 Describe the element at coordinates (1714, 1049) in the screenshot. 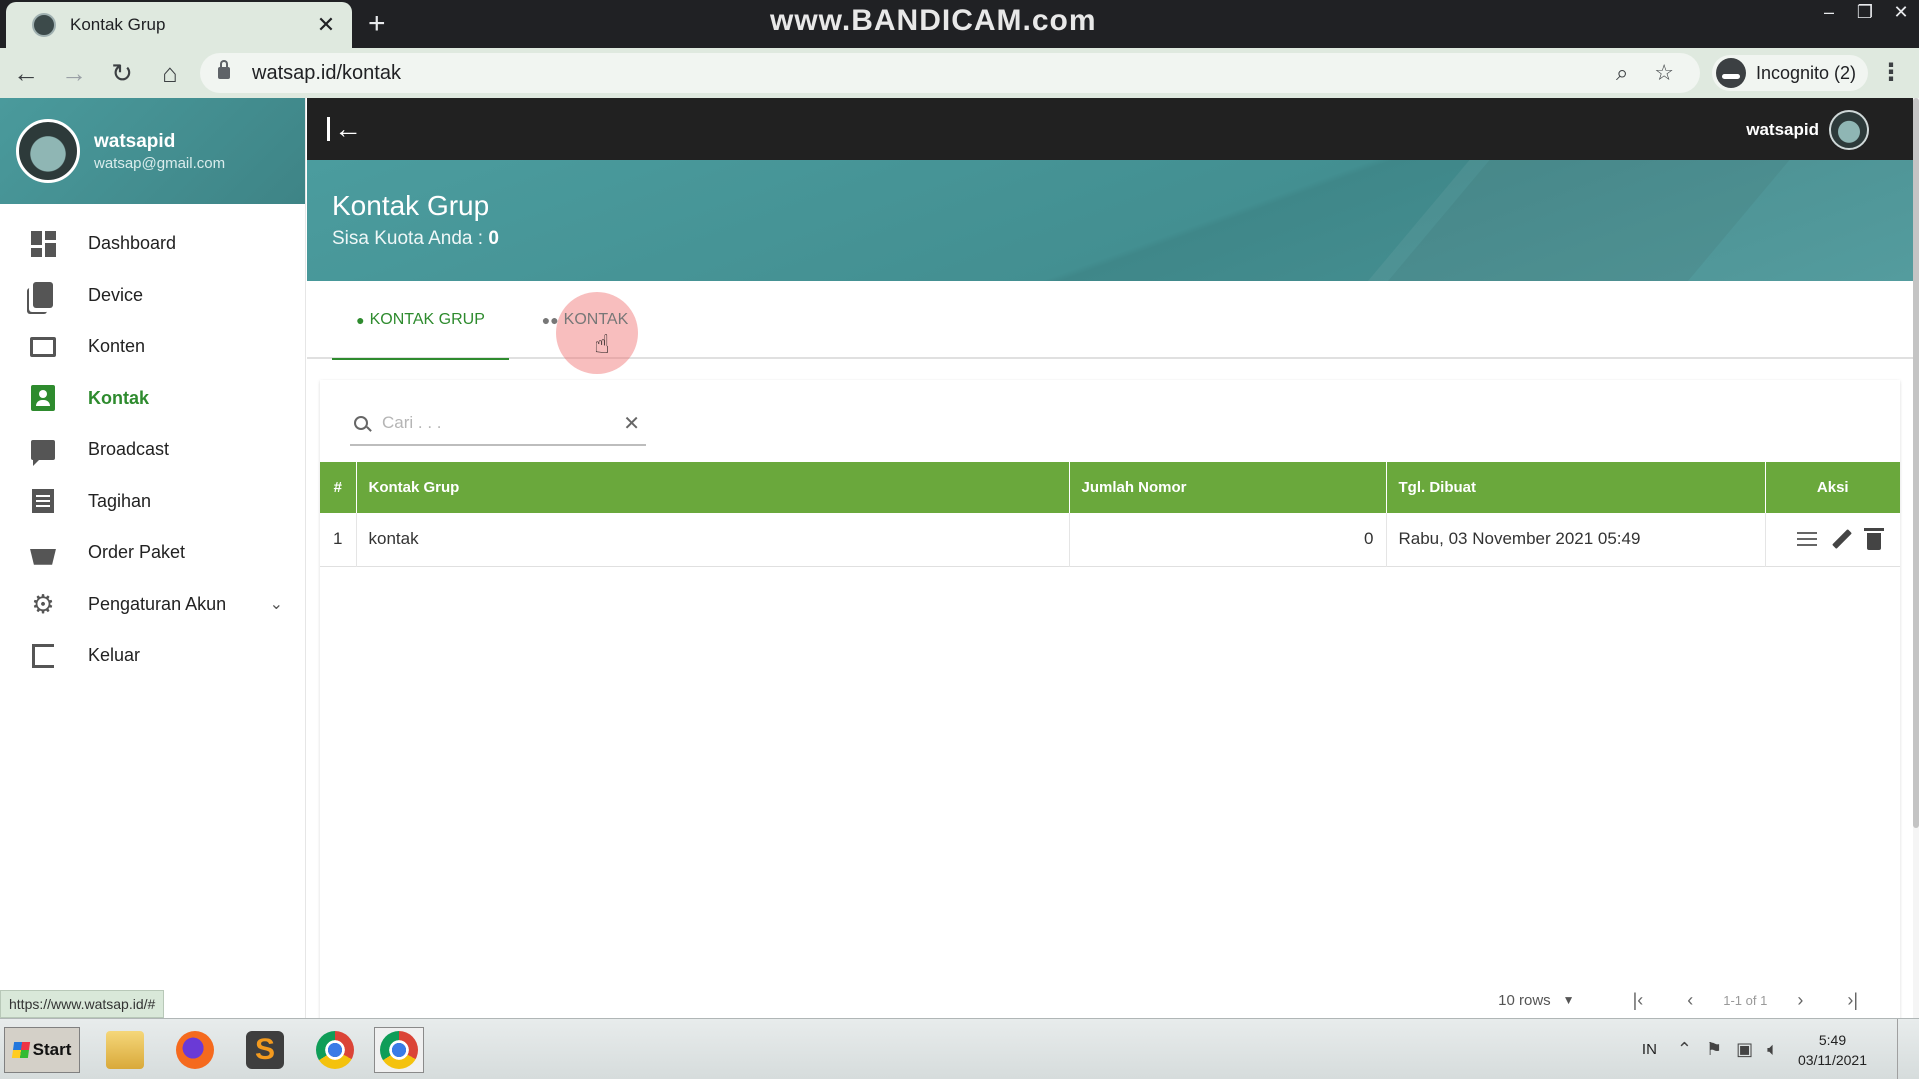

I see `action-center-flag-icon: ⚑` at that location.